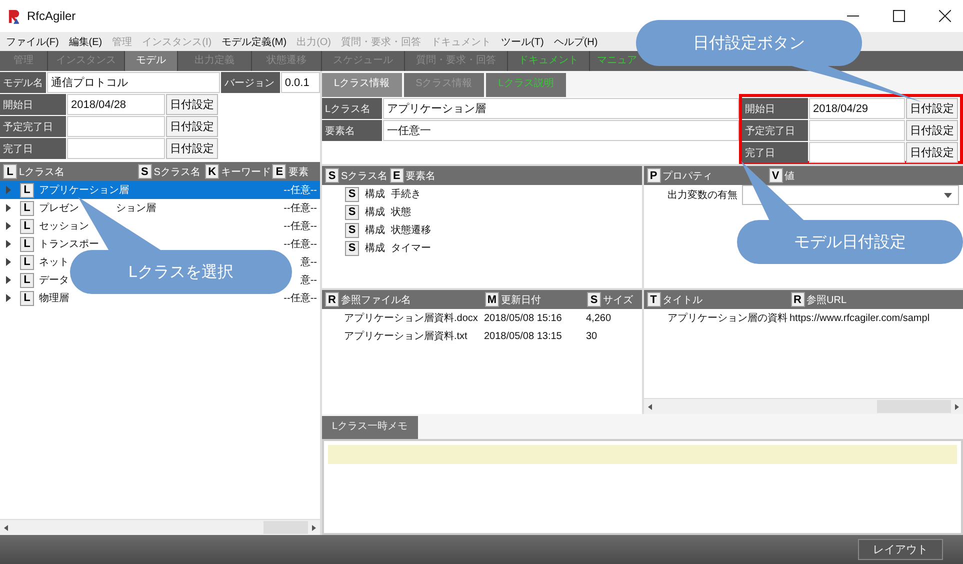 The image size is (963, 564). I want to click on callout-tooltip: 日付設定ボタン, so click(749, 43).